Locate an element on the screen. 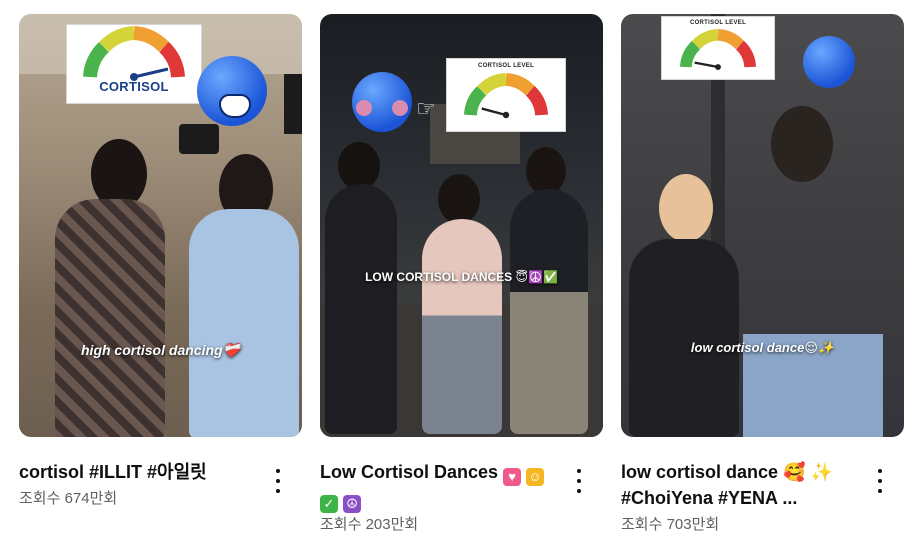 The height and width of the screenshot is (540, 921). check-box-icon: ✓ is located at coordinates (329, 504).